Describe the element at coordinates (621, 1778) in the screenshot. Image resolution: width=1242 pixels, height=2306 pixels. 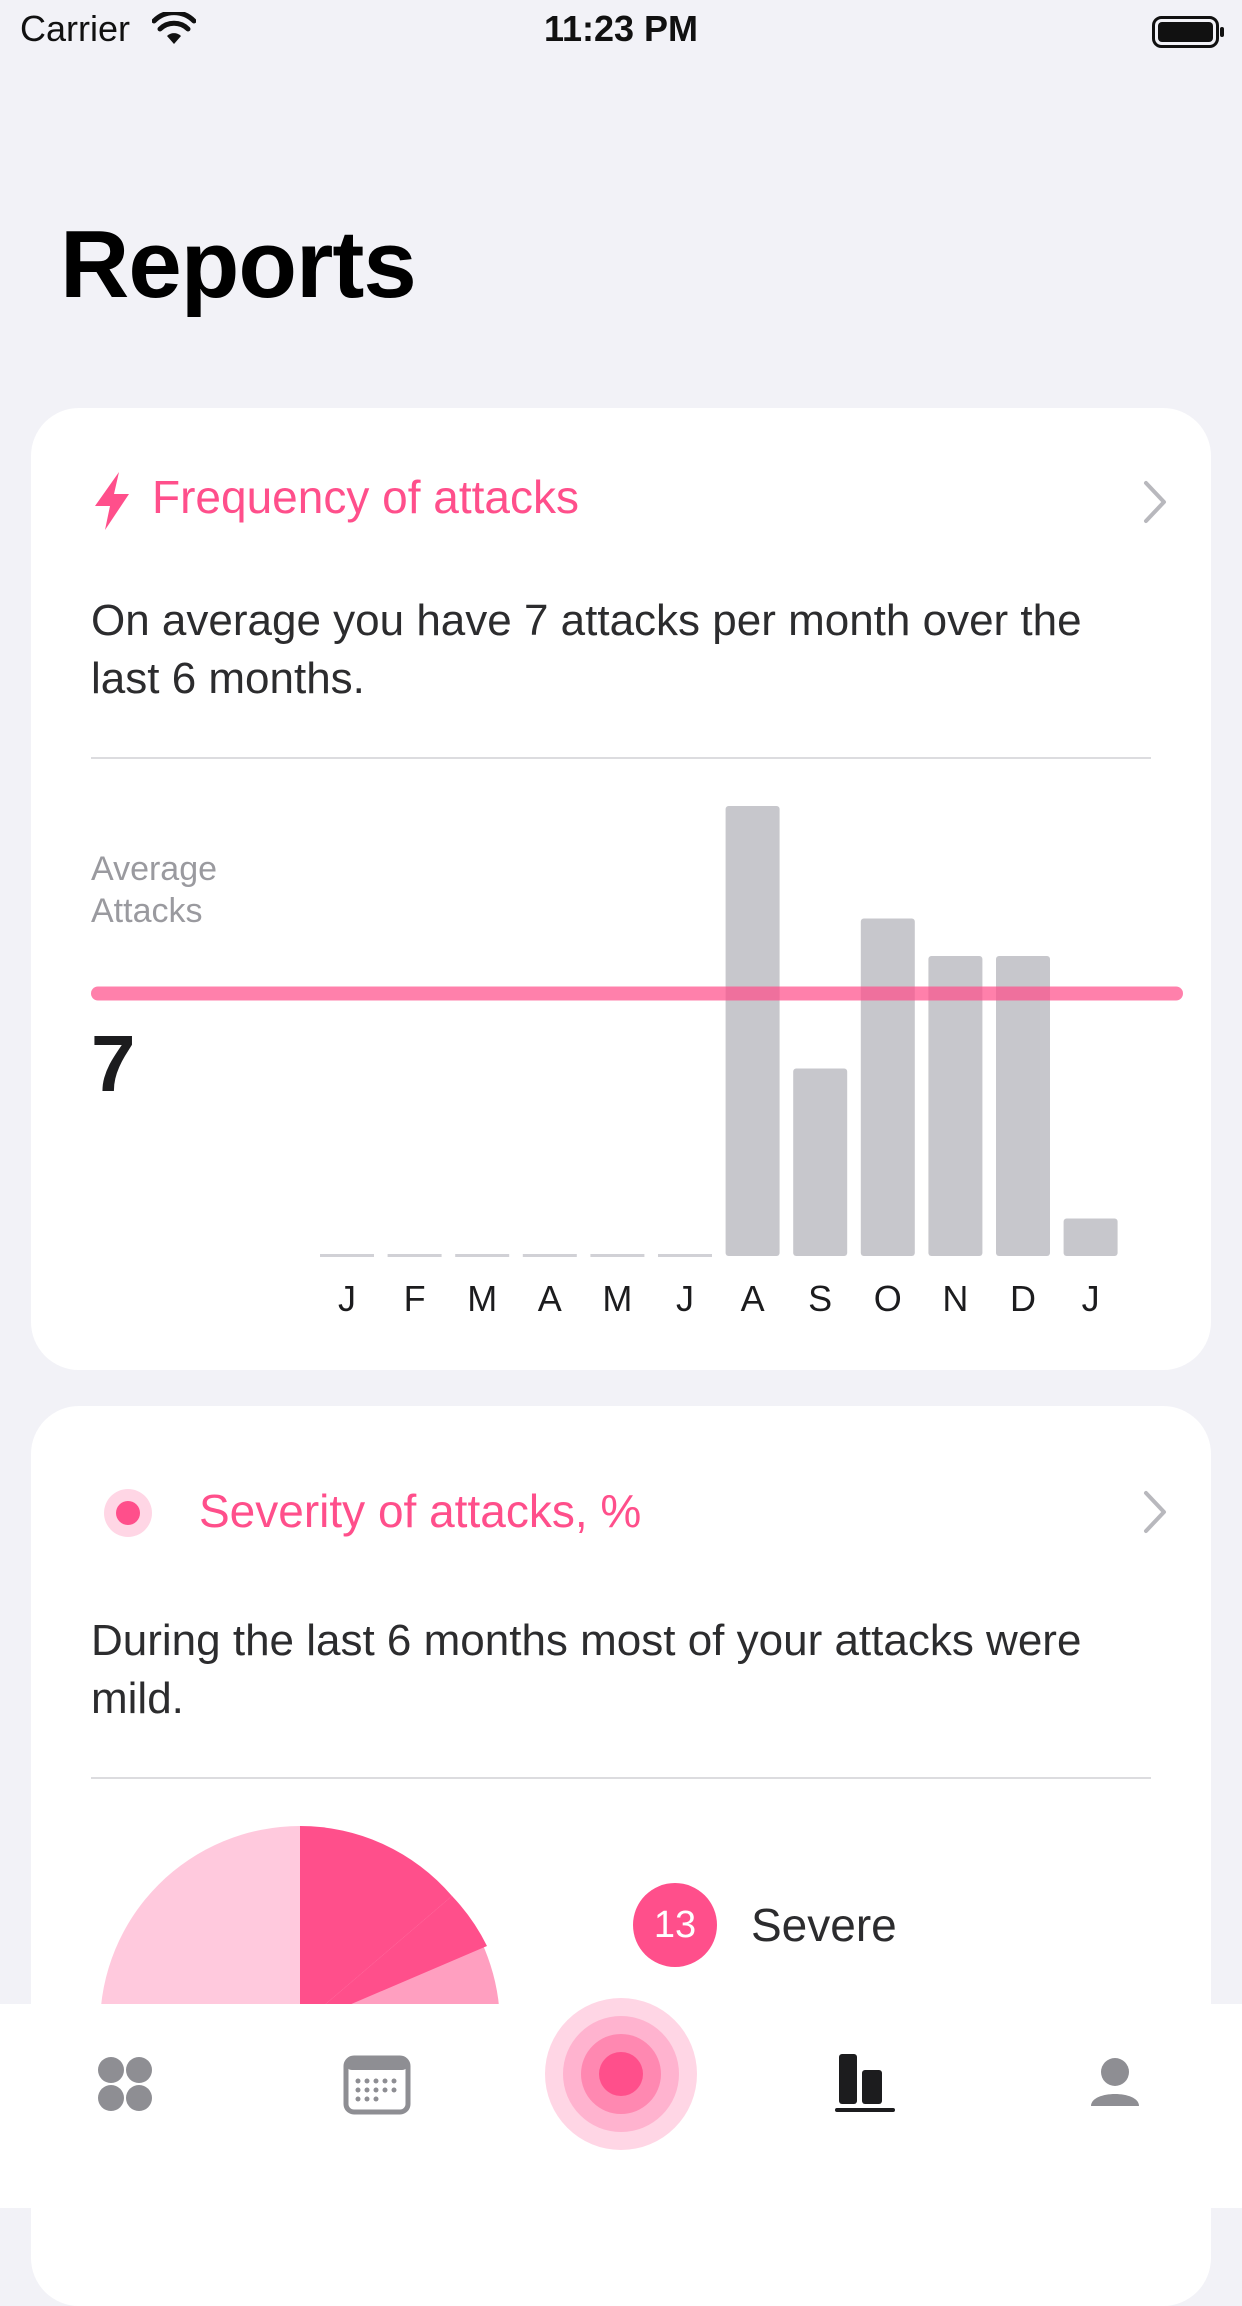
I see `divider` at that location.